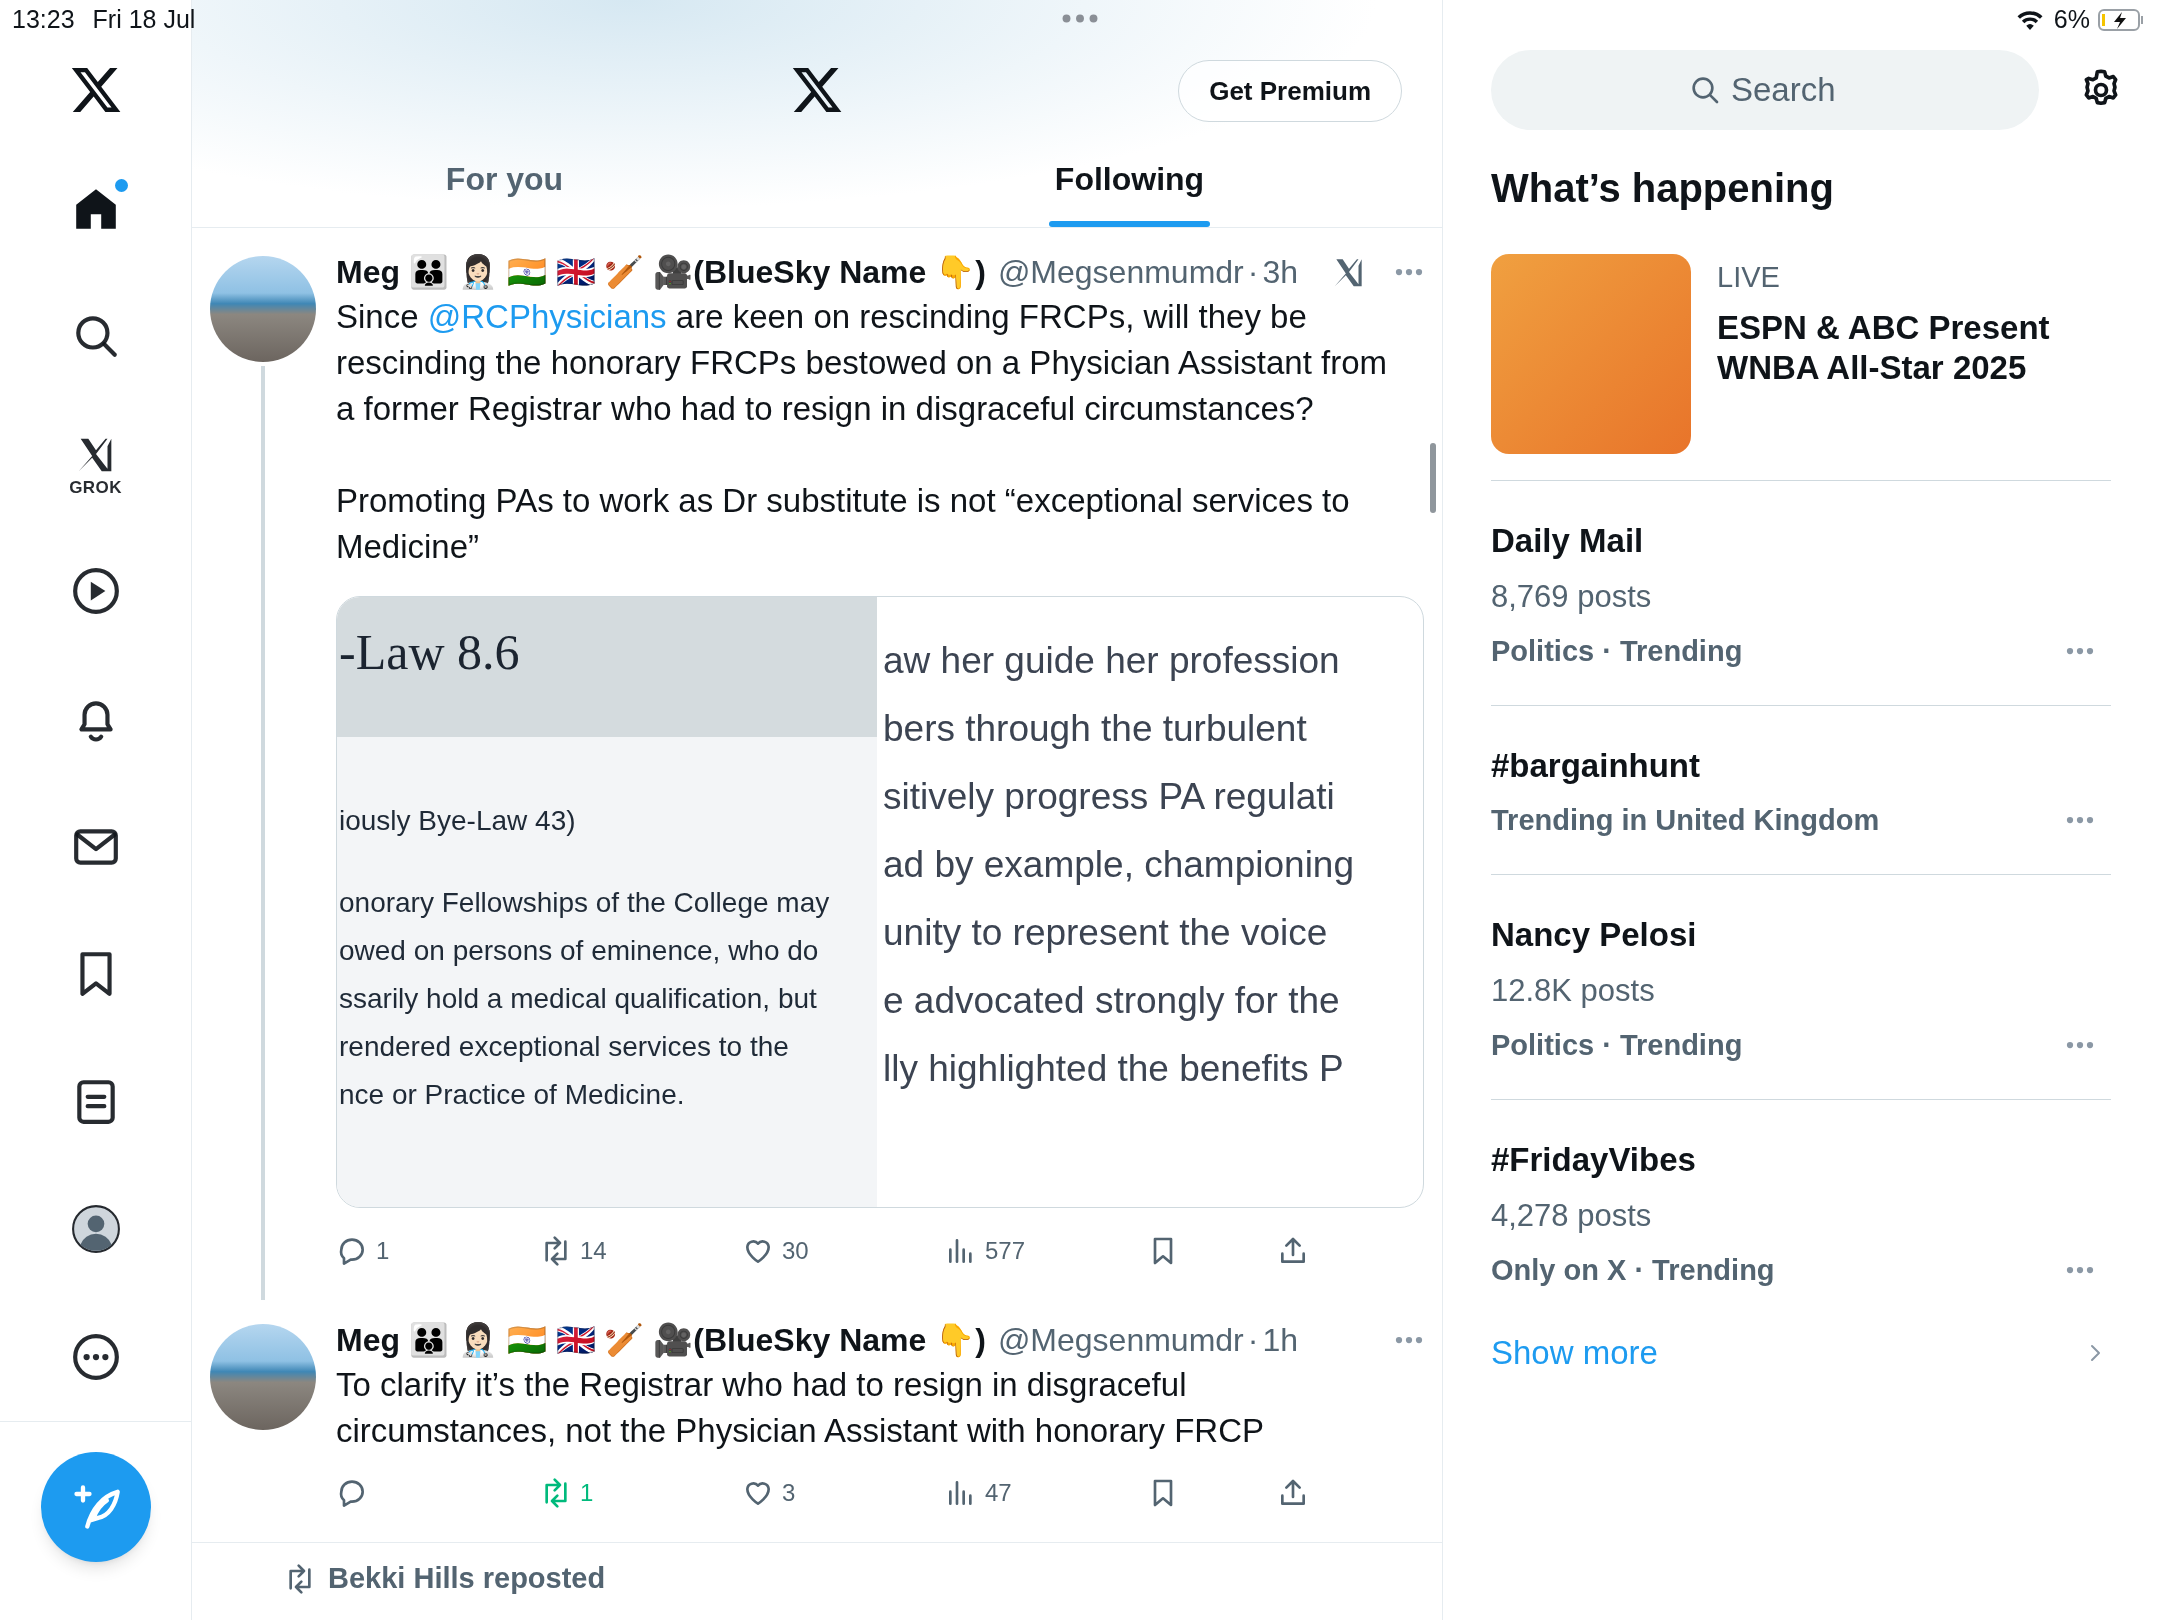  What do you see at coordinates (1705, 90) in the screenshot?
I see `search-icon` at bounding box center [1705, 90].